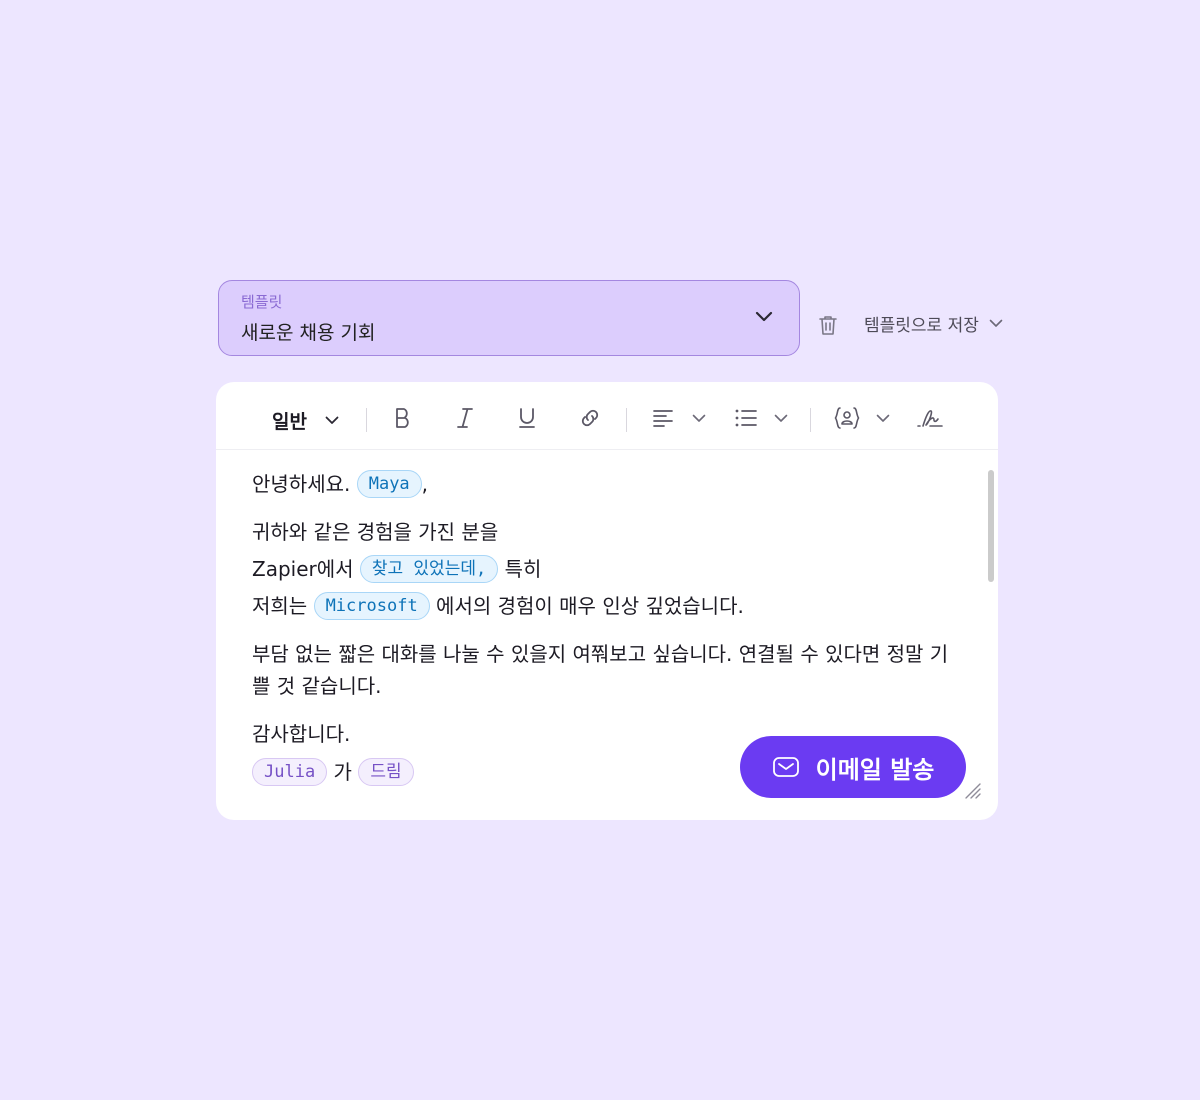 This screenshot has width=1200, height=1100. What do you see at coordinates (280, 606) in the screenshot?
I see `body-text: 저희는` at bounding box center [280, 606].